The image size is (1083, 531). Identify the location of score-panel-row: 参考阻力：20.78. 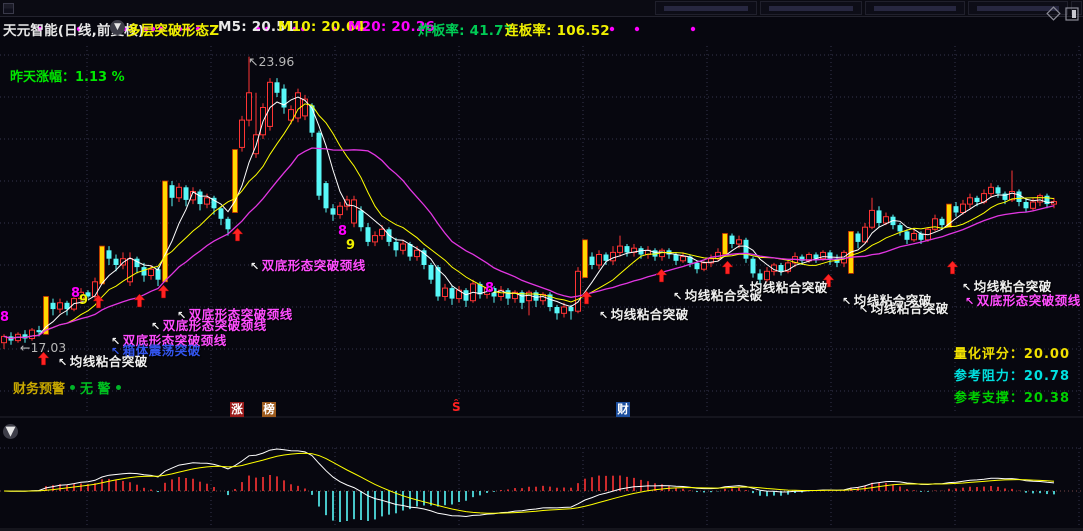
(1011, 376).